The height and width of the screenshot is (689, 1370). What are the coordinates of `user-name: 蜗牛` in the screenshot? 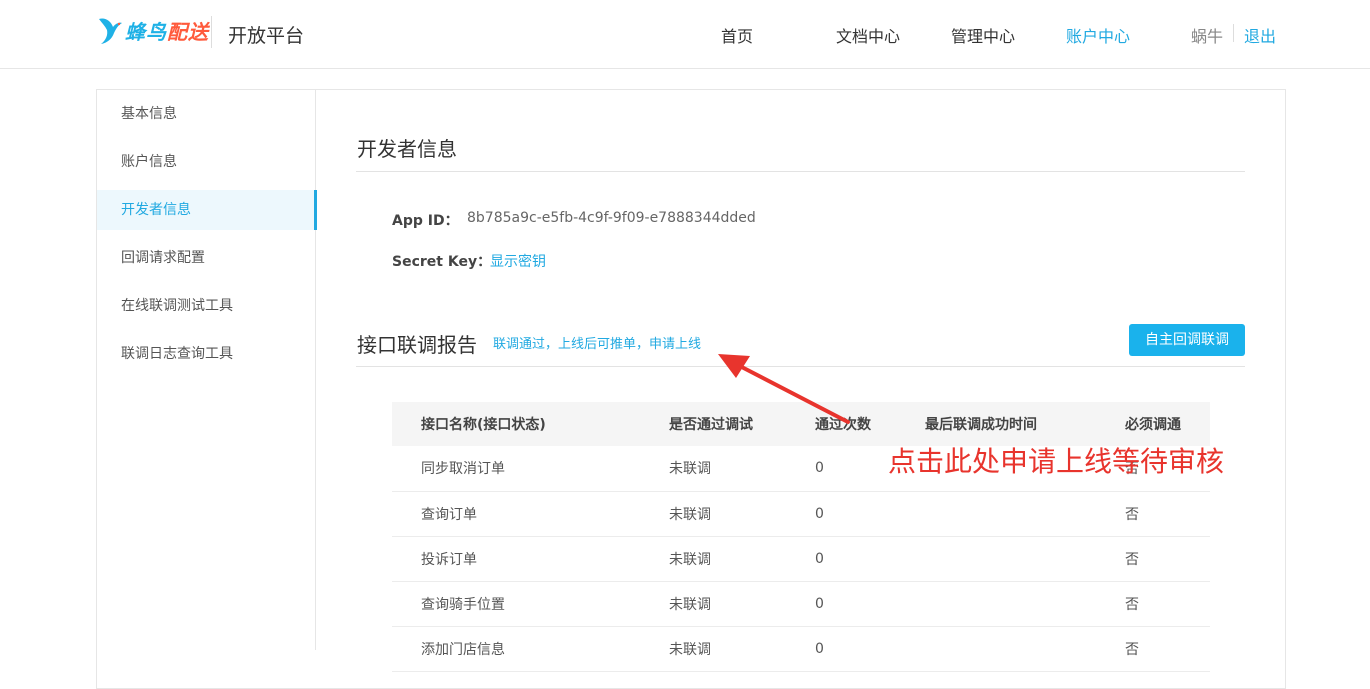 It's located at (1207, 35).